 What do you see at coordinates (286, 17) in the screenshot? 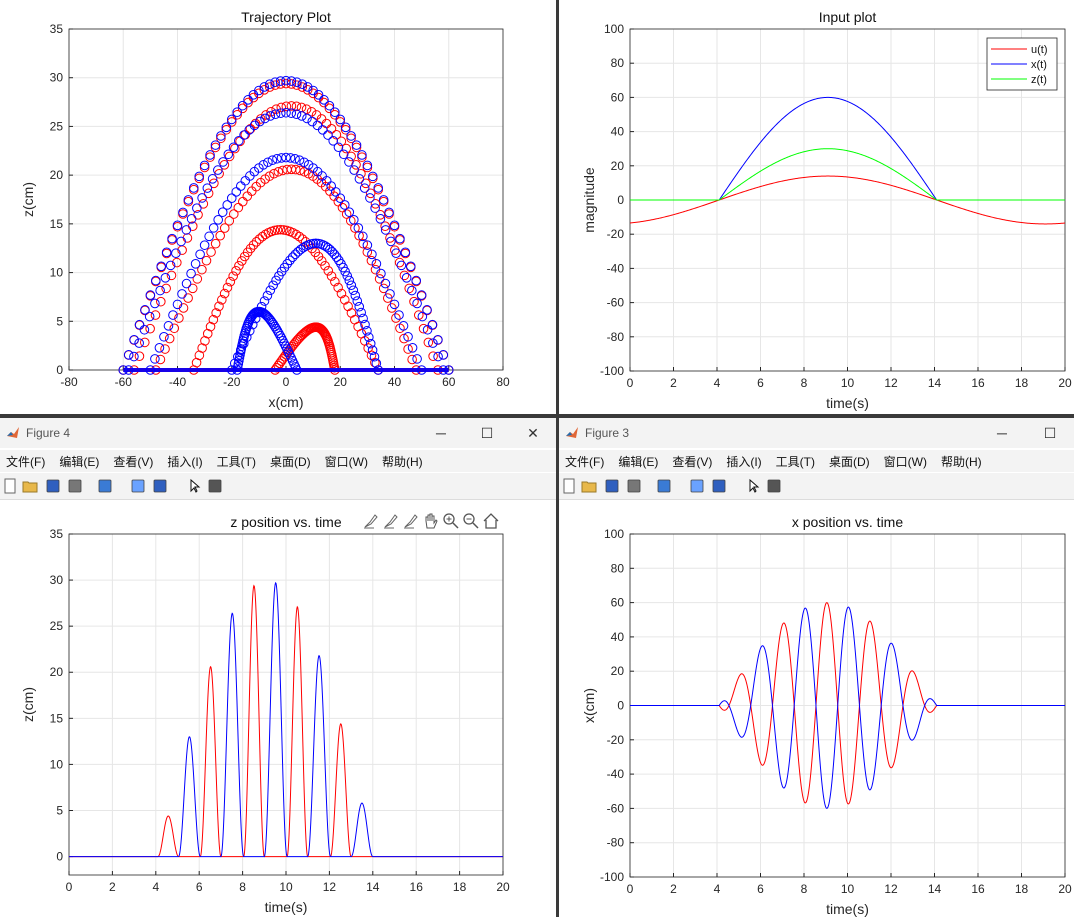
I see `chart-title: Trajectory Plot` at bounding box center [286, 17].